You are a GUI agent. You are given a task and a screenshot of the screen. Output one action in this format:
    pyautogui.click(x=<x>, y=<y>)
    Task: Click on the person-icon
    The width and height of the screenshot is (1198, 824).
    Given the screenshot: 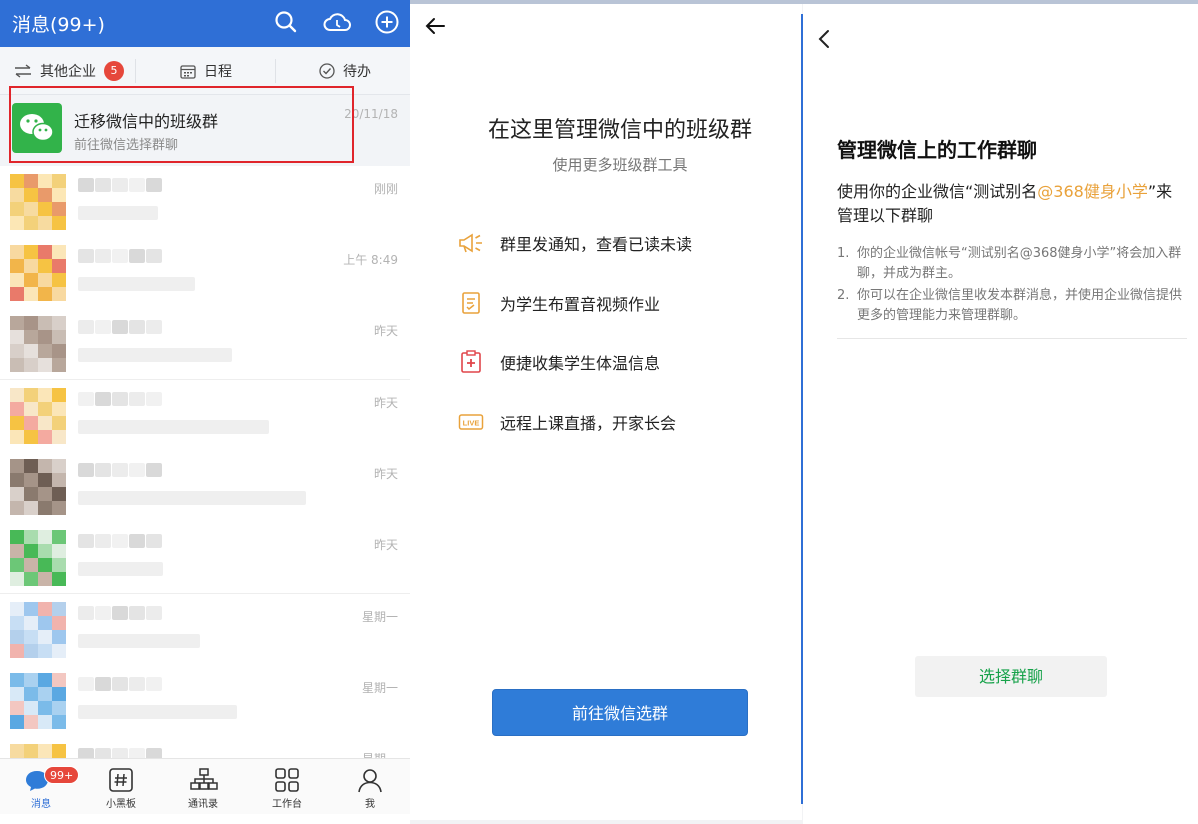 What is the action you would take?
    pyautogui.click(x=370, y=781)
    